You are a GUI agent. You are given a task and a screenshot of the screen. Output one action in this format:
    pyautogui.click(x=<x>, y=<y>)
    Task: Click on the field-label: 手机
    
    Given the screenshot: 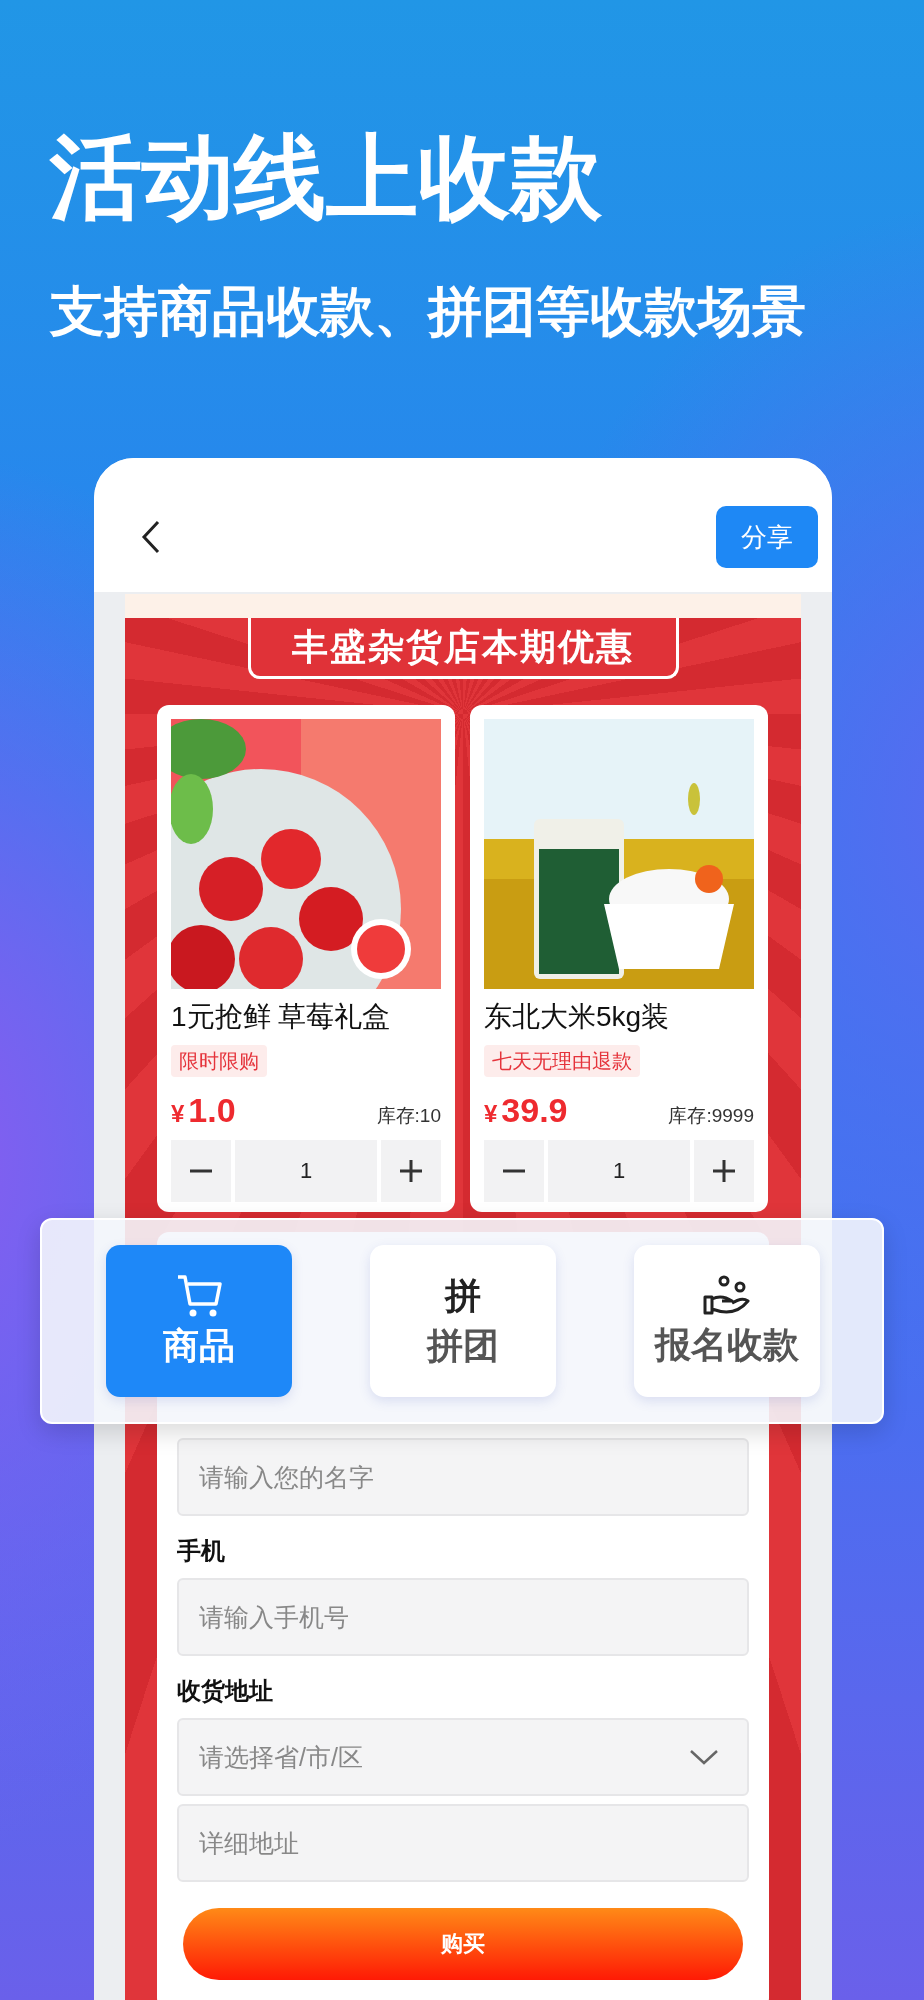 What is the action you would take?
    pyautogui.click(x=201, y=1551)
    